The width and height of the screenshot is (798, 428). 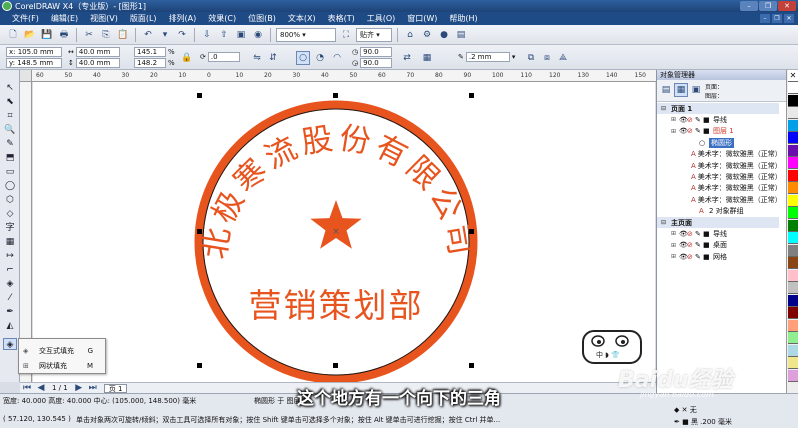 I want to click on menu-arrange: 排列(A), so click(x=183, y=18).